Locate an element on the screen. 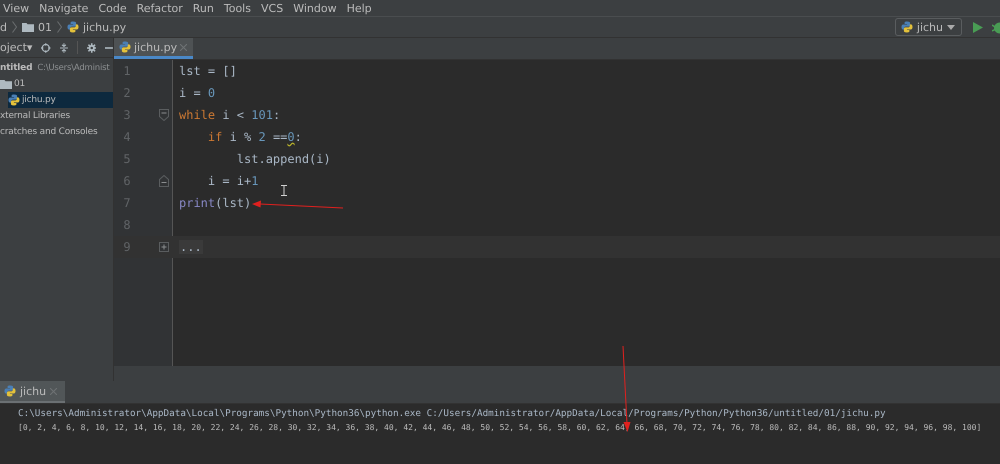 Image resolution: width=1000 pixels, height=464 pixels. locate-icon is located at coordinates (46, 48).